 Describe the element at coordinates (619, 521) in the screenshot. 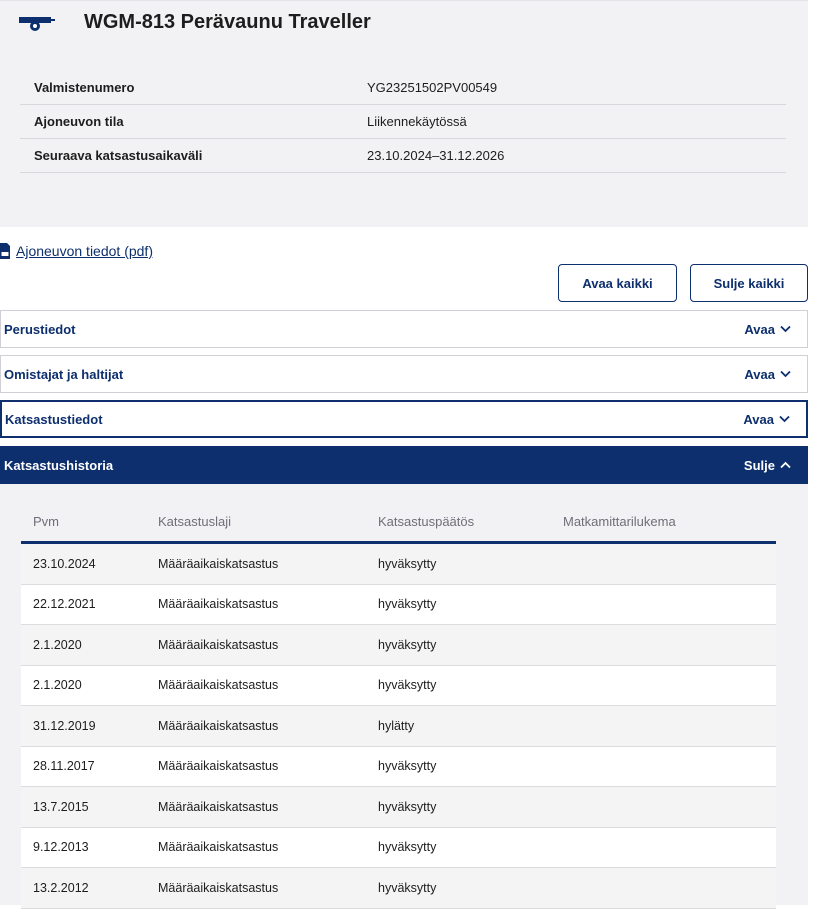

I see `column-header-odometer: Matkamittarilukema` at that location.